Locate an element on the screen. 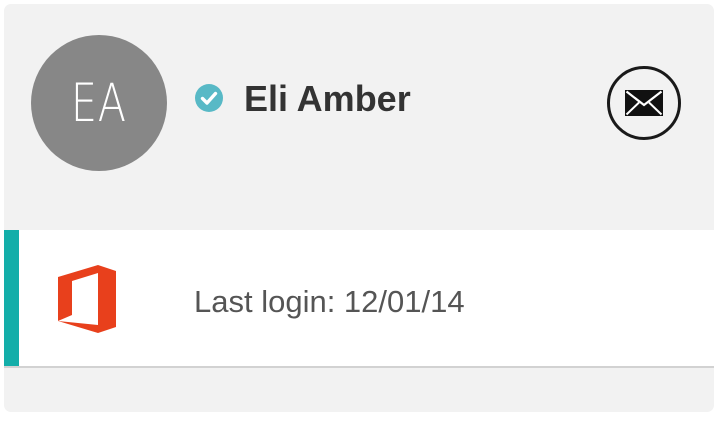  check-circle-icon is located at coordinates (209, 98).